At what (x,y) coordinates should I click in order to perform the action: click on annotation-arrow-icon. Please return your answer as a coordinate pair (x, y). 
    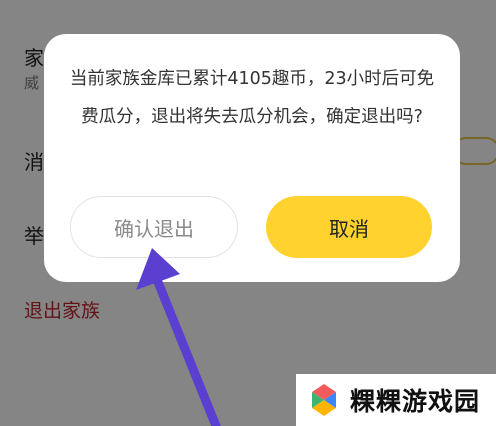
    Looking at the image, I should click on (178, 337).